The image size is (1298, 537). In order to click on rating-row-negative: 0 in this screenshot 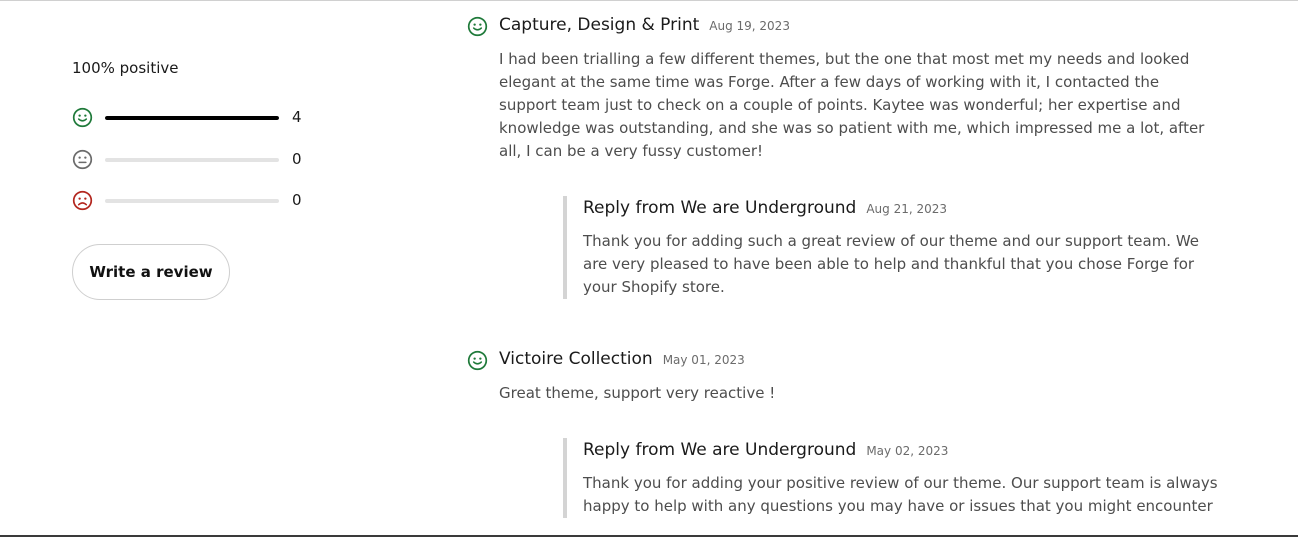, I will do `click(192, 201)`.